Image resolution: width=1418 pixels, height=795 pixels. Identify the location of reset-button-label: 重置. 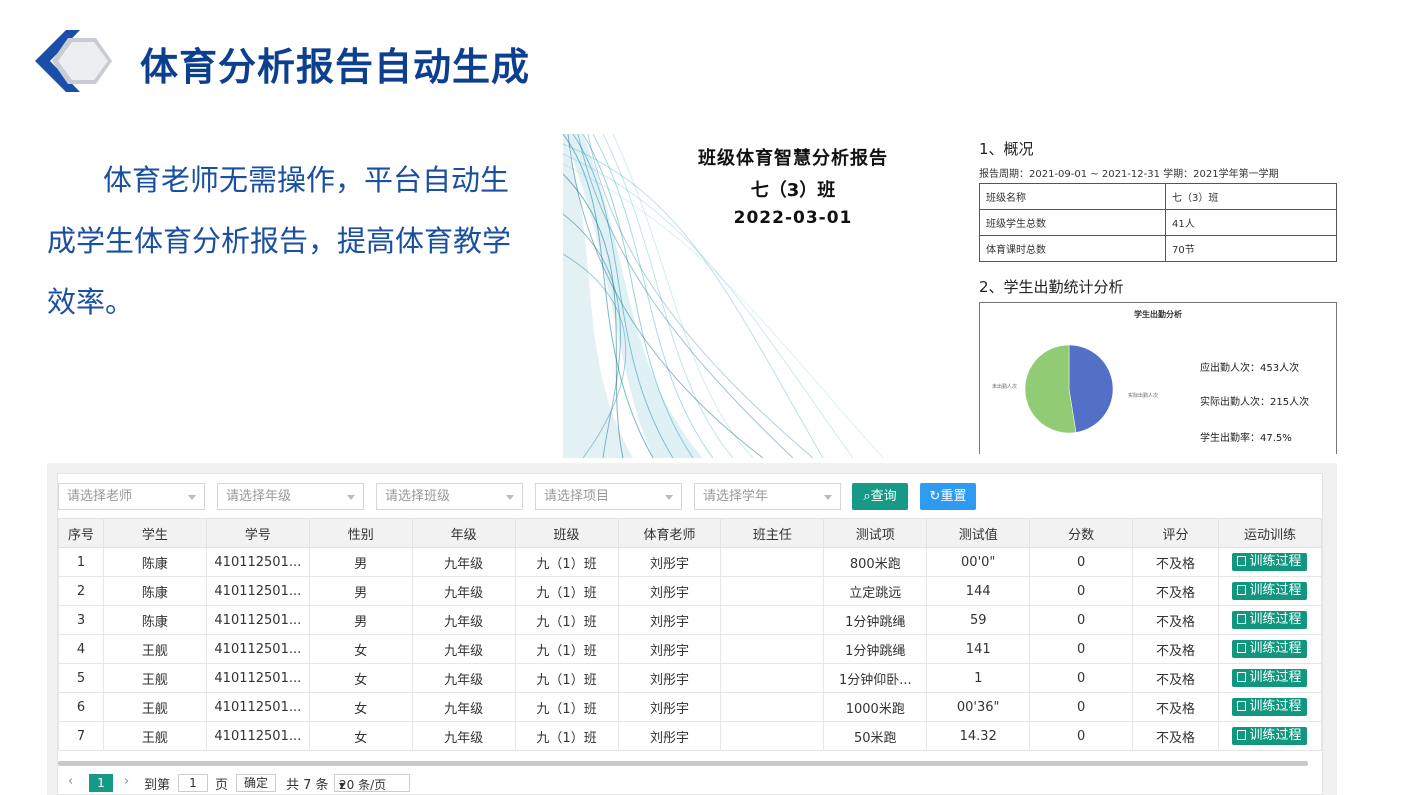
(953, 496).